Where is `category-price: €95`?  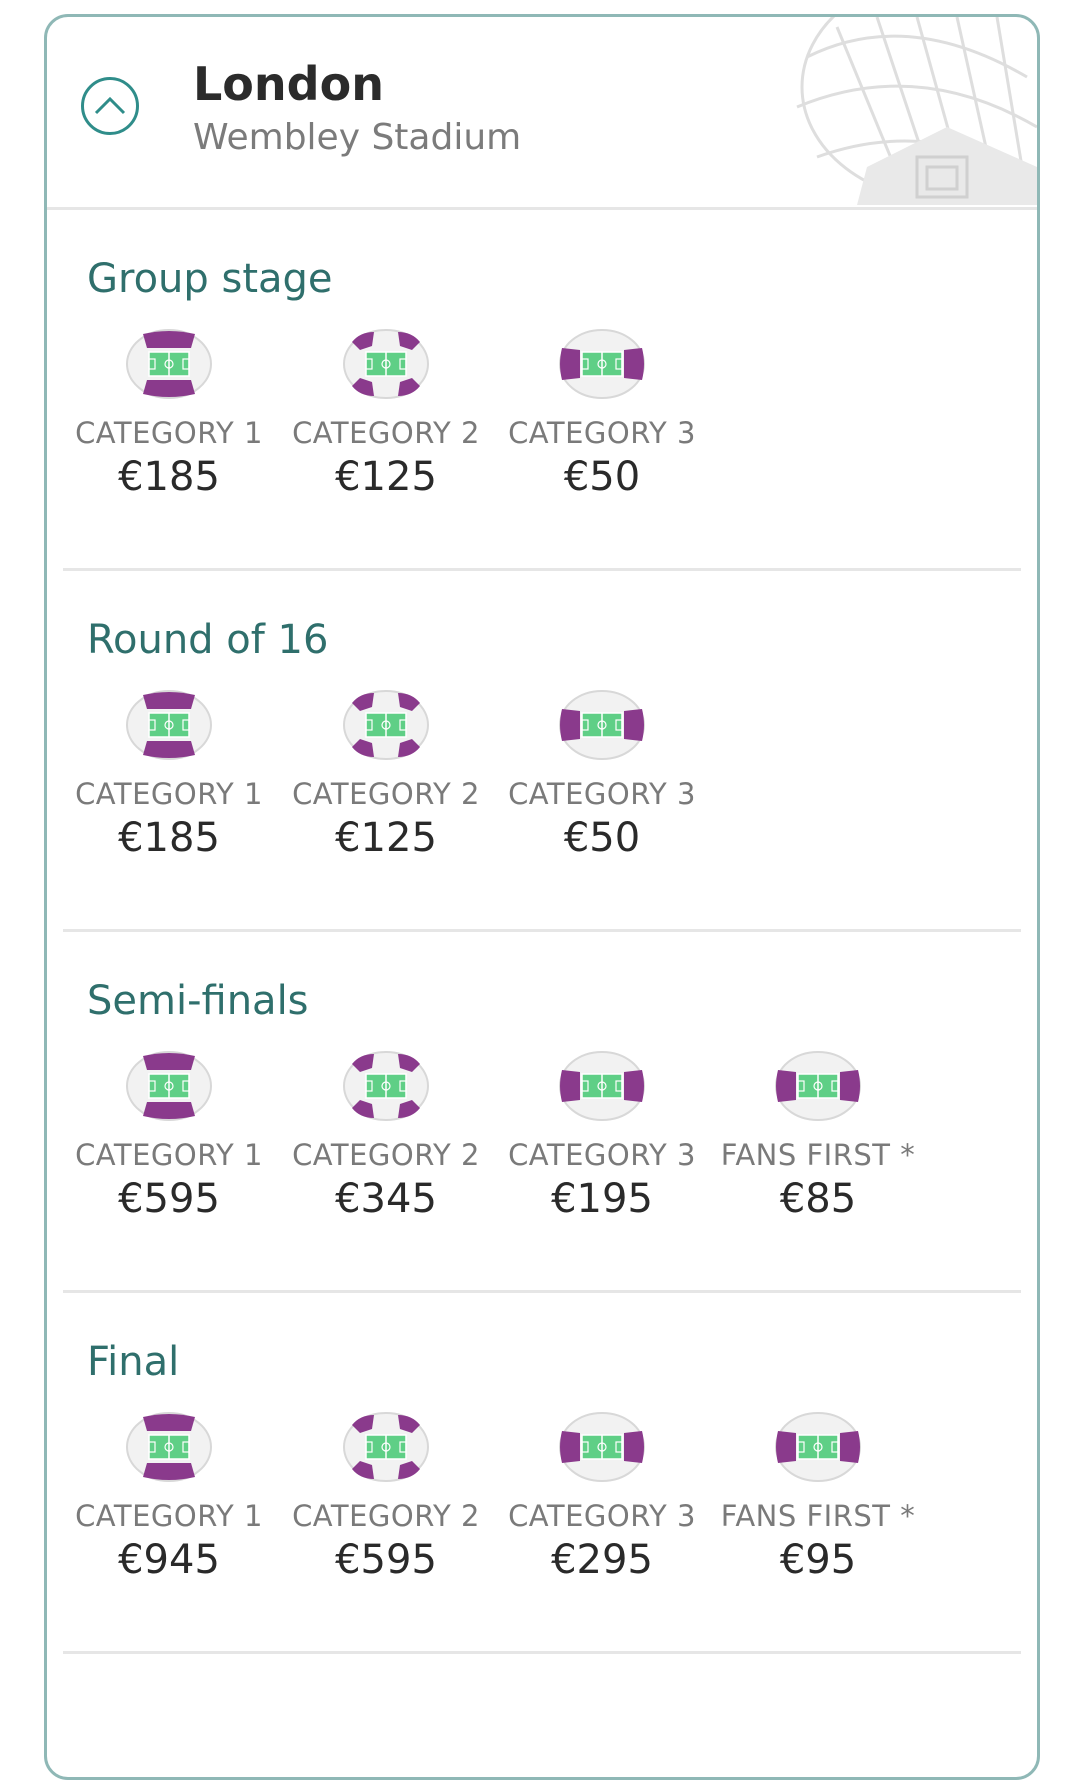
category-price: €95 is located at coordinates (818, 1560).